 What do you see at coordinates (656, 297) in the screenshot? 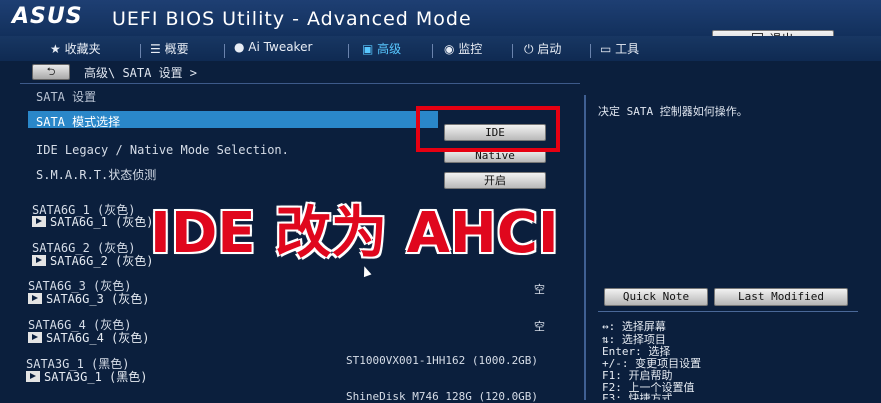
I see `quick-note-button: Quick Note` at bounding box center [656, 297].